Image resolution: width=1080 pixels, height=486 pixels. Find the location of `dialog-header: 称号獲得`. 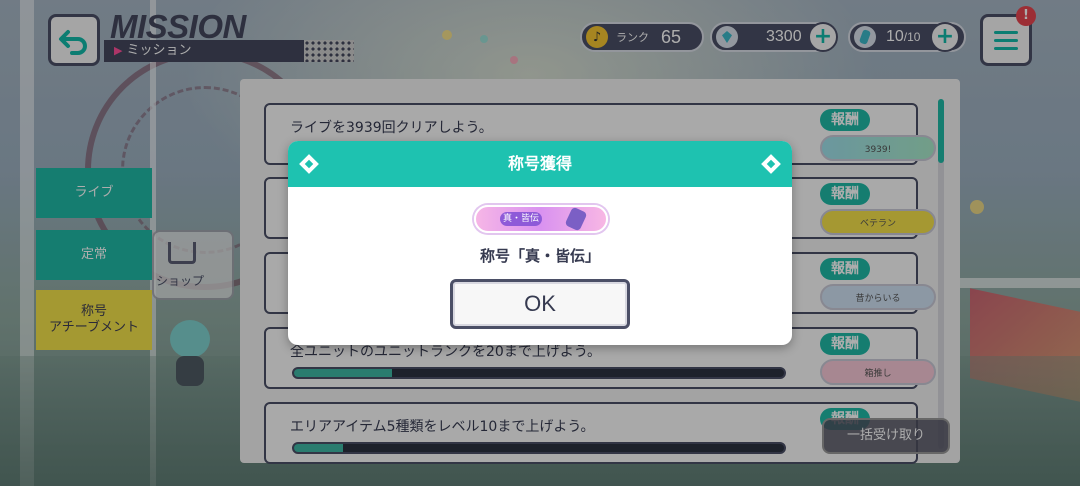

dialog-header: 称号獲得 is located at coordinates (540, 164).